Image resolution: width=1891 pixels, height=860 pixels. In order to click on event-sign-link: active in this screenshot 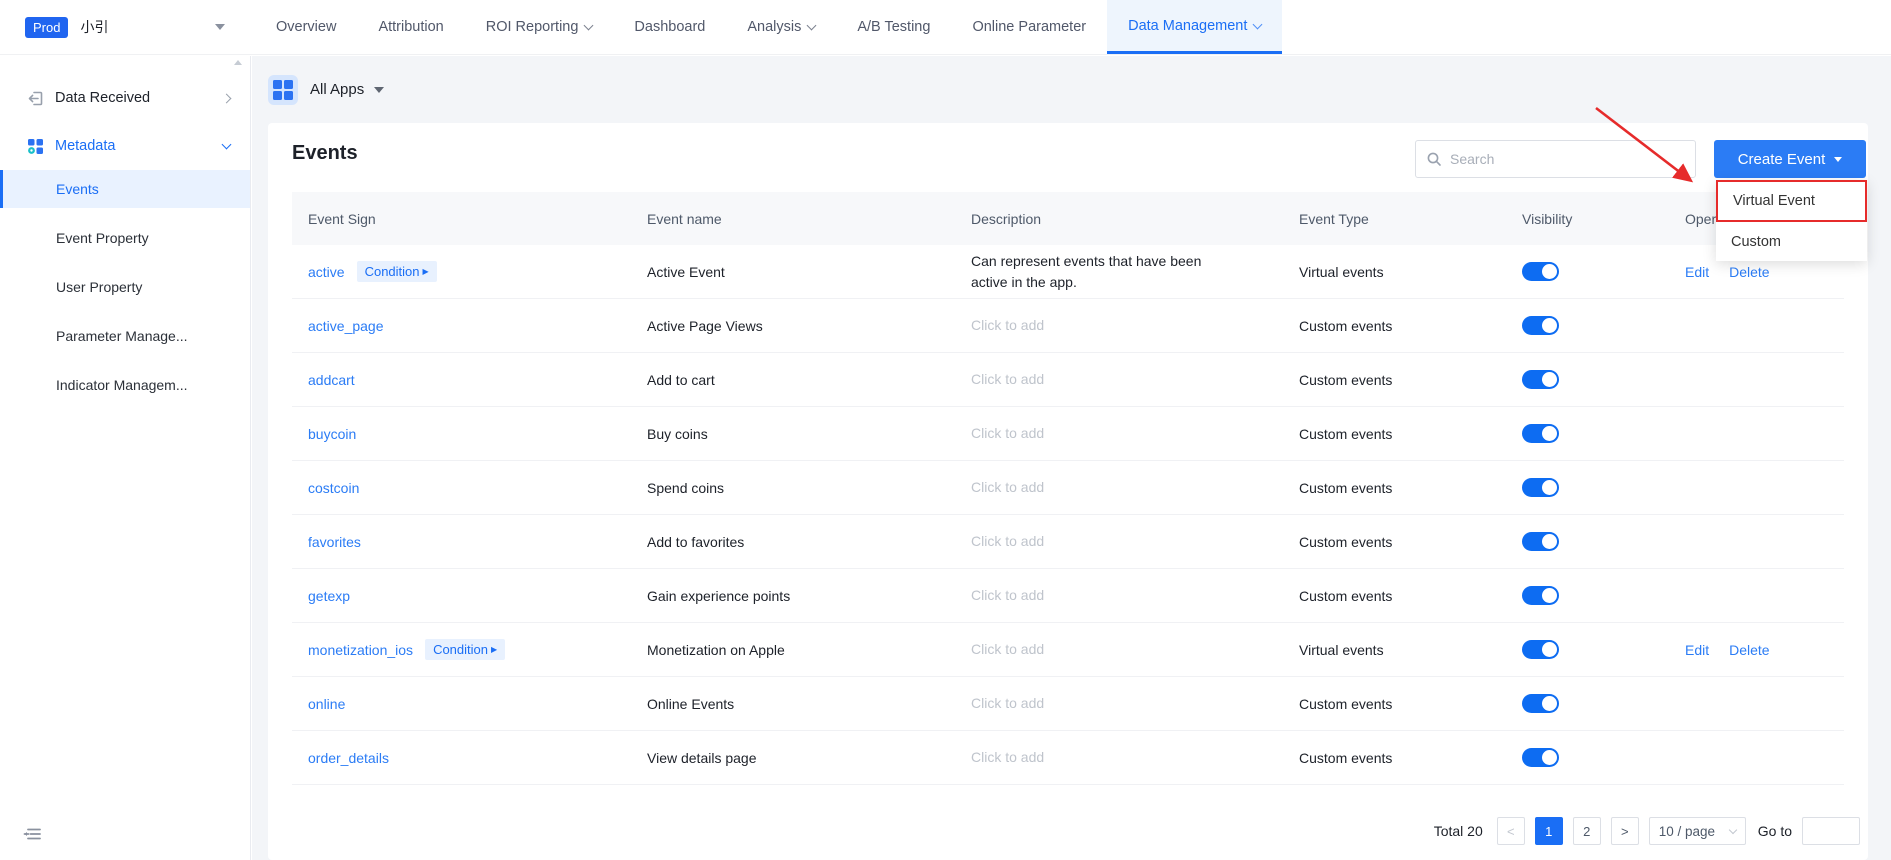, I will do `click(326, 272)`.